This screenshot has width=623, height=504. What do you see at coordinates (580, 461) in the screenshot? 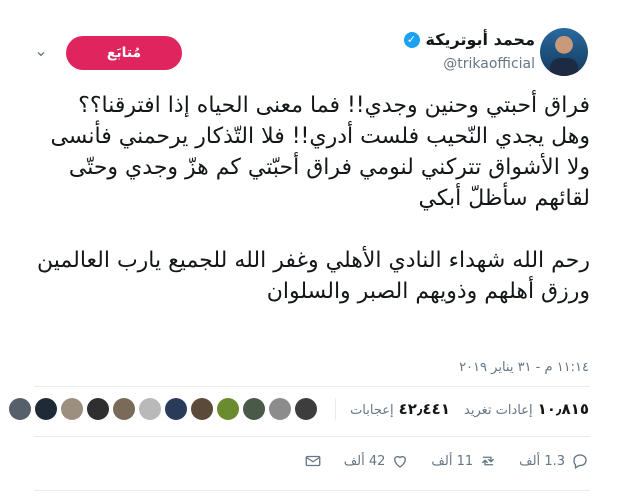
I see `reply-icon` at bounding box center [580, 461].